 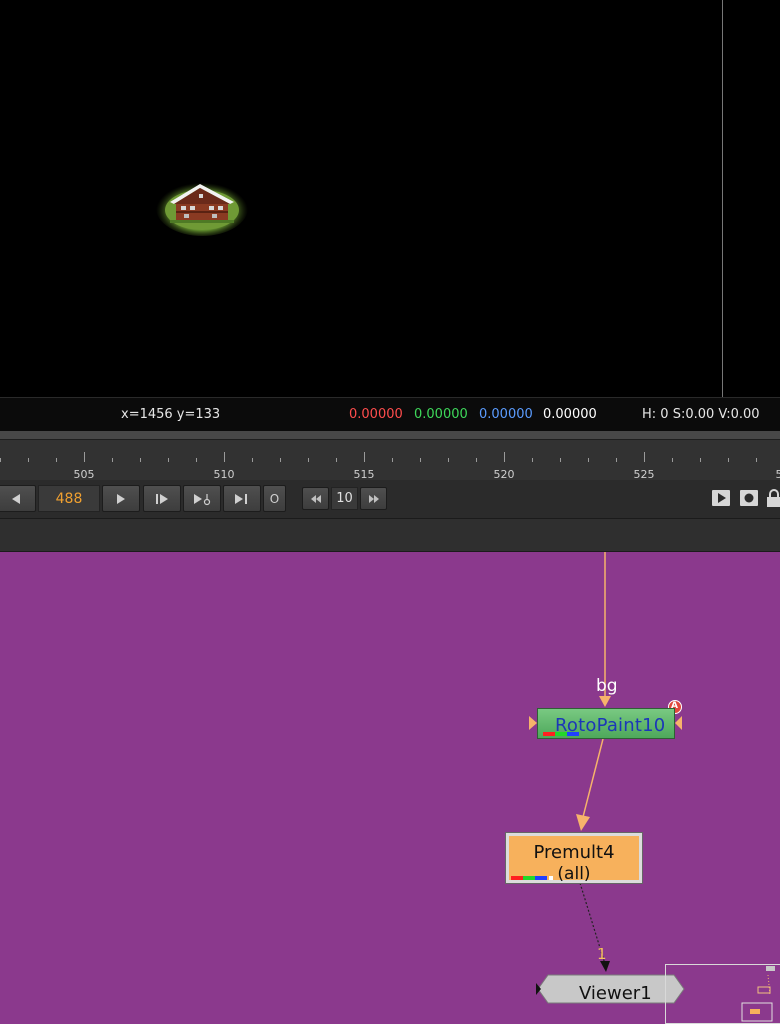 What do you see at coordinates (376, 414) in the screenshot?
I see `pixel-red-value: 0.00000` at bounding box center [376, 414].